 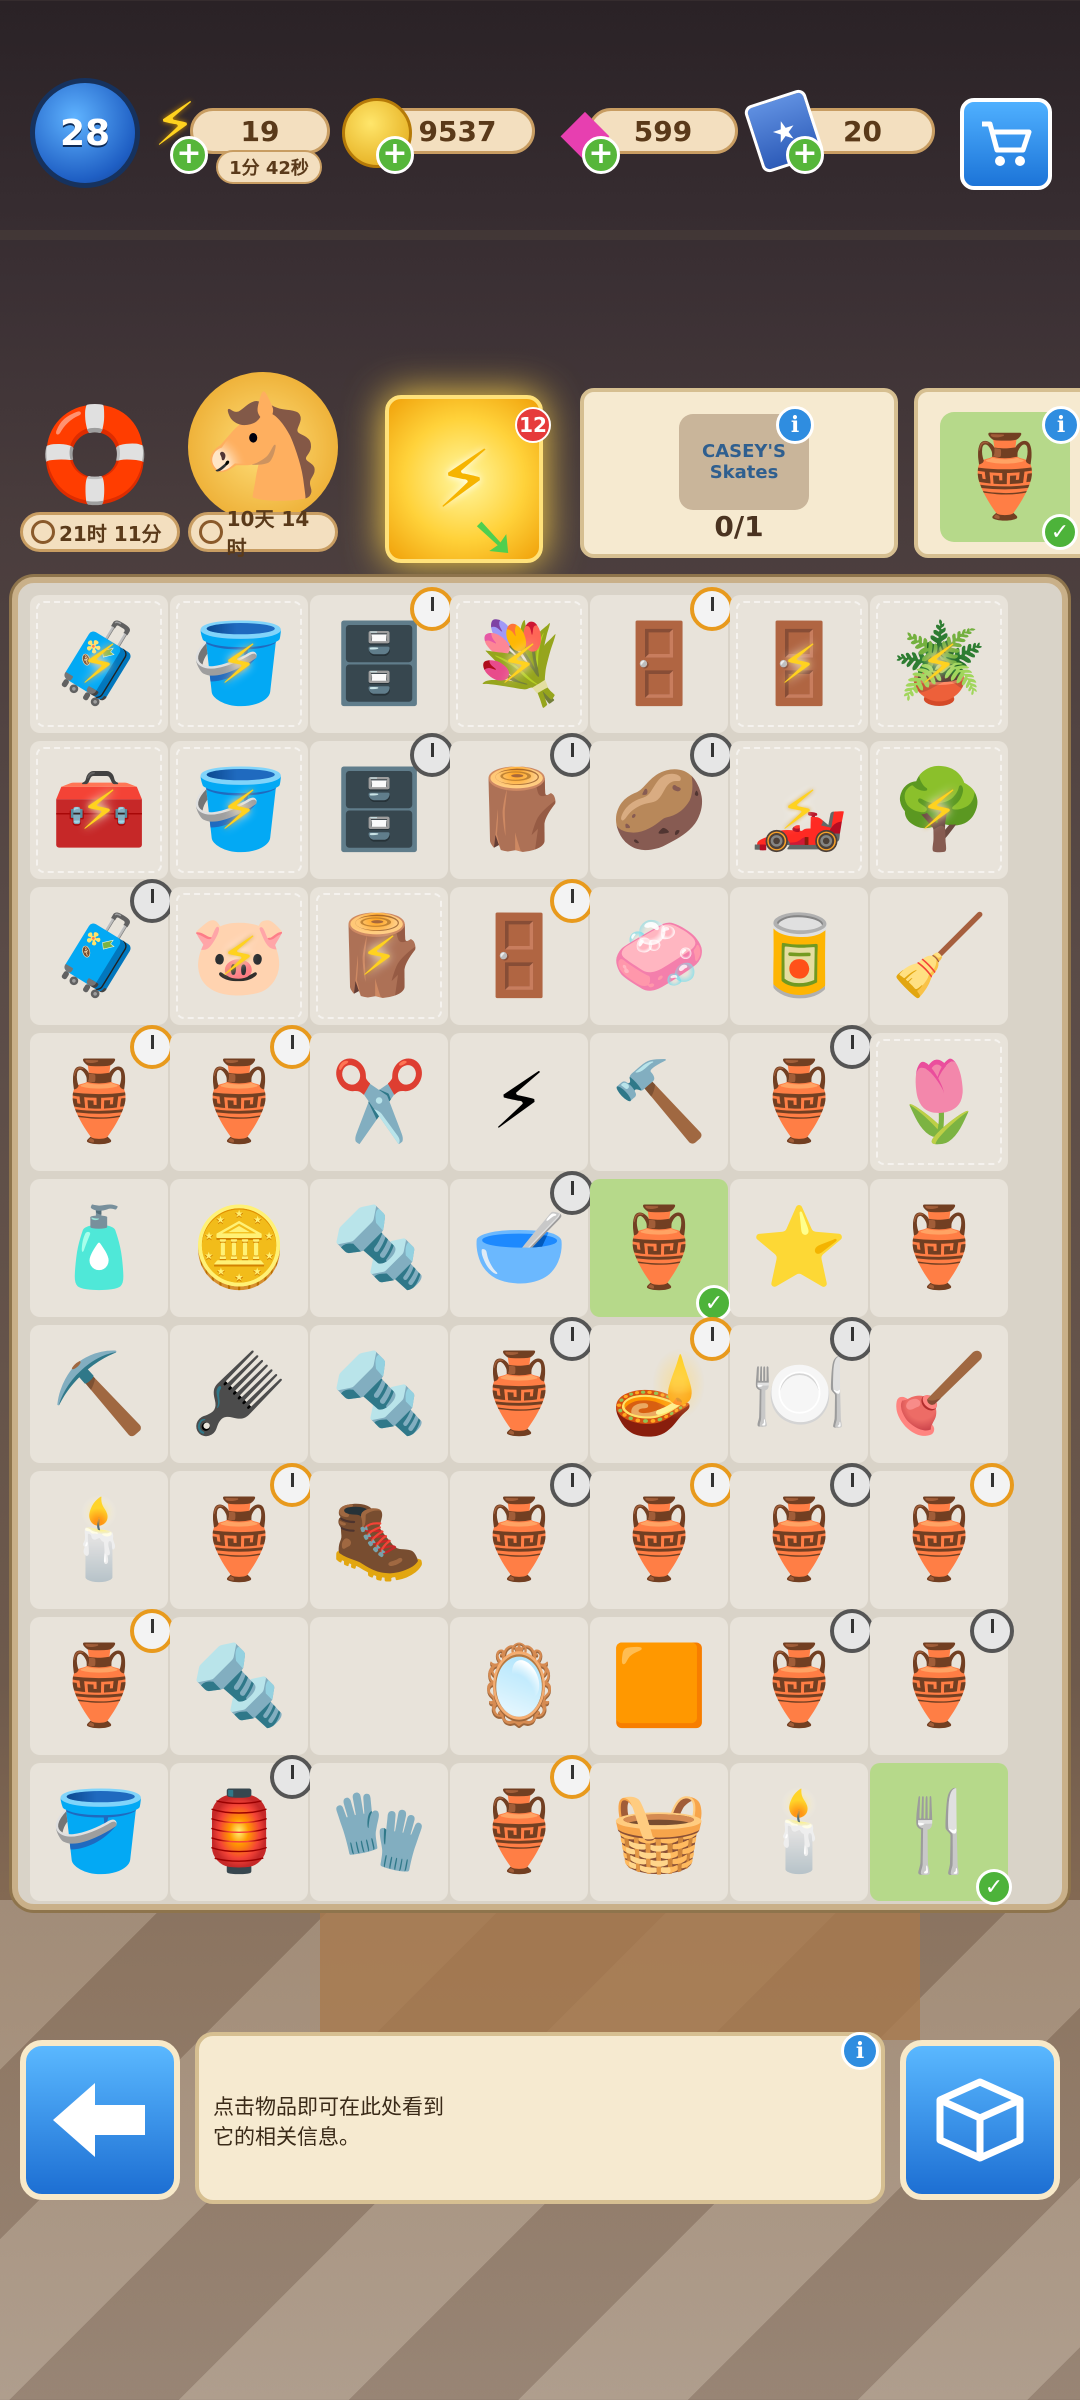 I want to click on board-item-cracked-vase-10: 🏺, so click(x=942, y=1682).